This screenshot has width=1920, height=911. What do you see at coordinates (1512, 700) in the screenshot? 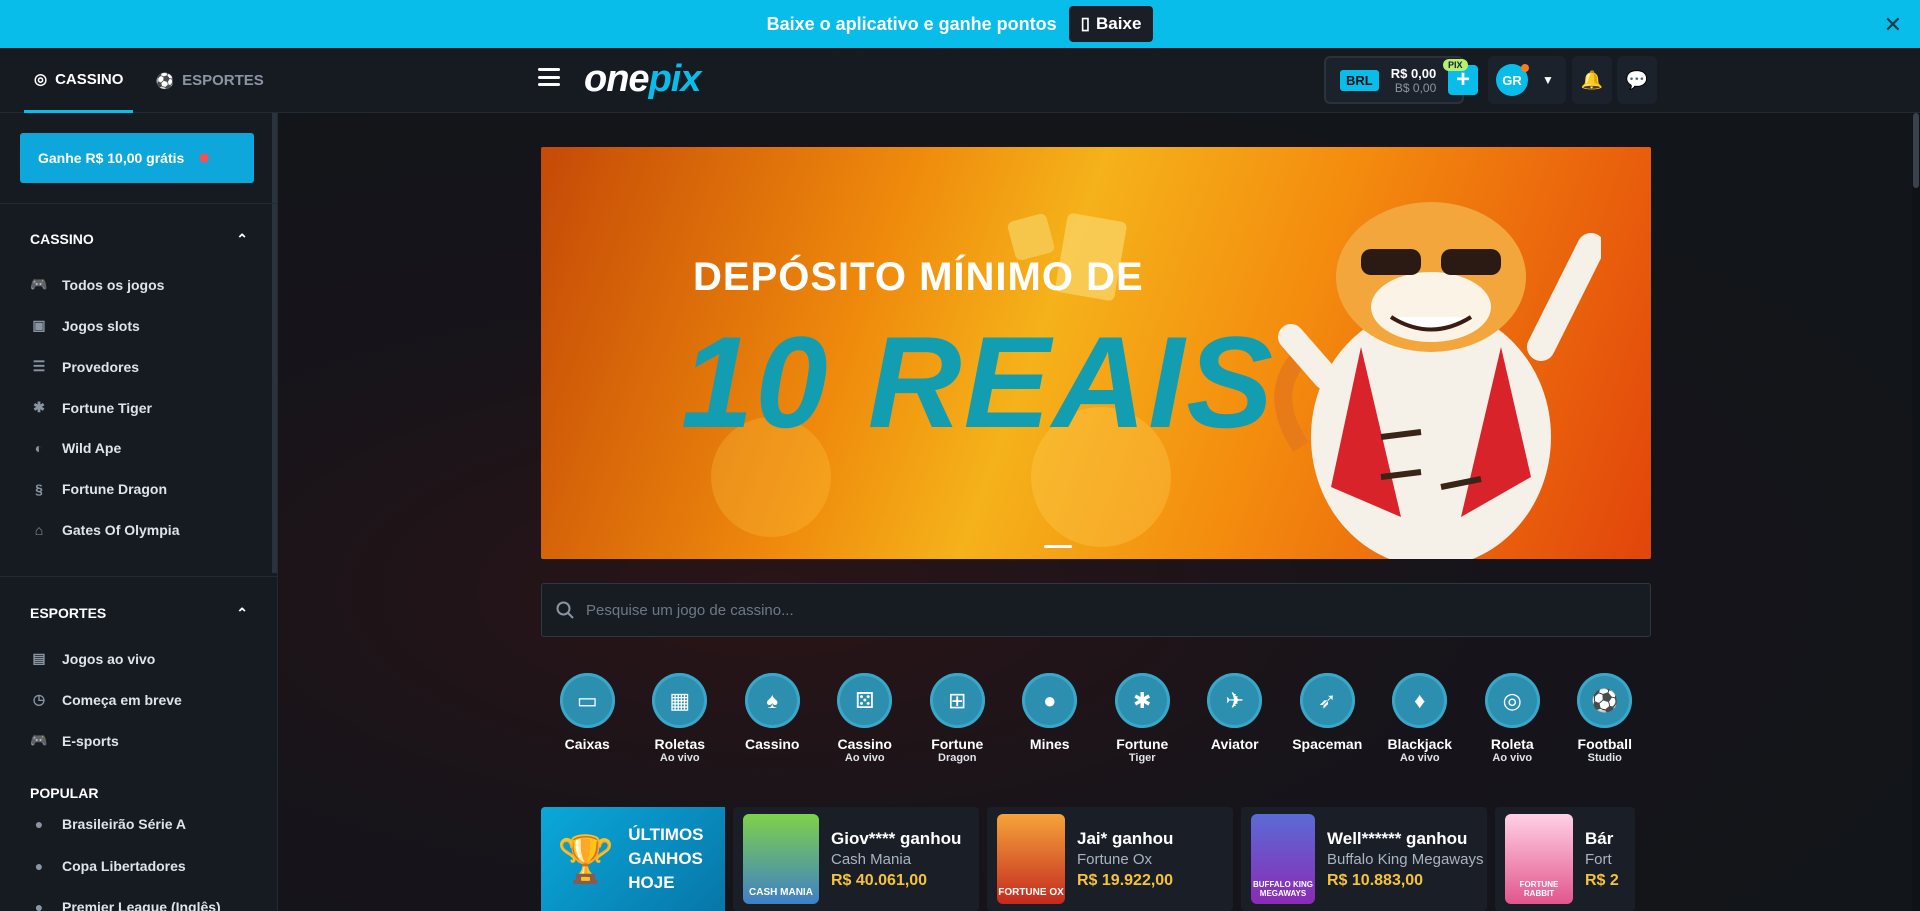
I see `roulette-icon: ◎` at bounding box center [1512, 700].